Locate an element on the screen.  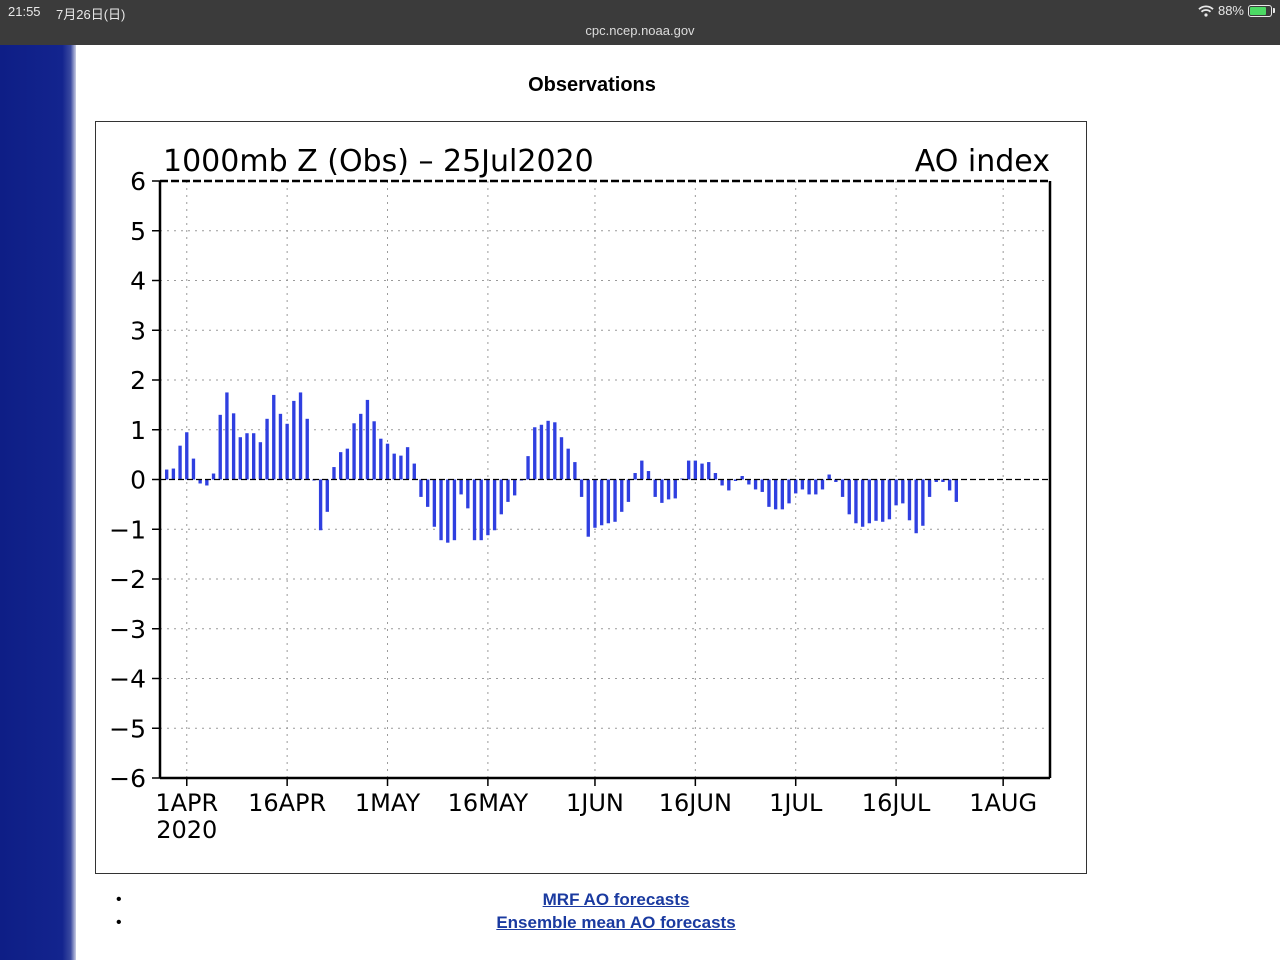
x-tick-label: 1AUG is located at coordinates (1003, 803).